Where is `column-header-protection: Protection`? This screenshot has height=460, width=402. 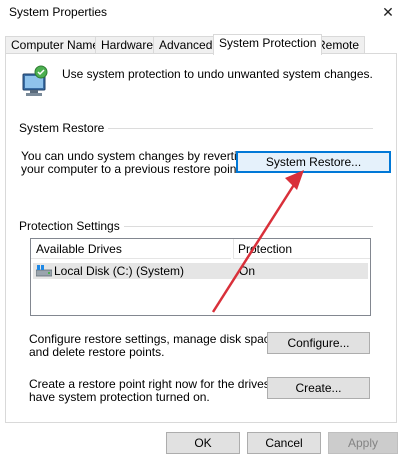
column-header-protection: Protection is located at coordinates (301, 249).